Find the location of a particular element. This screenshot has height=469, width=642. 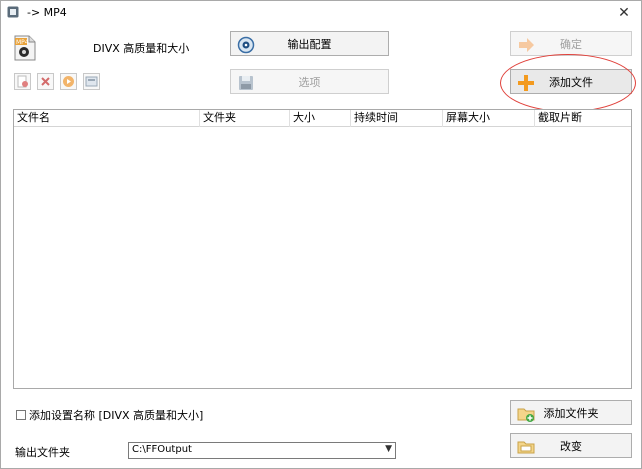

play-icon is located at coordinates (68, 81).